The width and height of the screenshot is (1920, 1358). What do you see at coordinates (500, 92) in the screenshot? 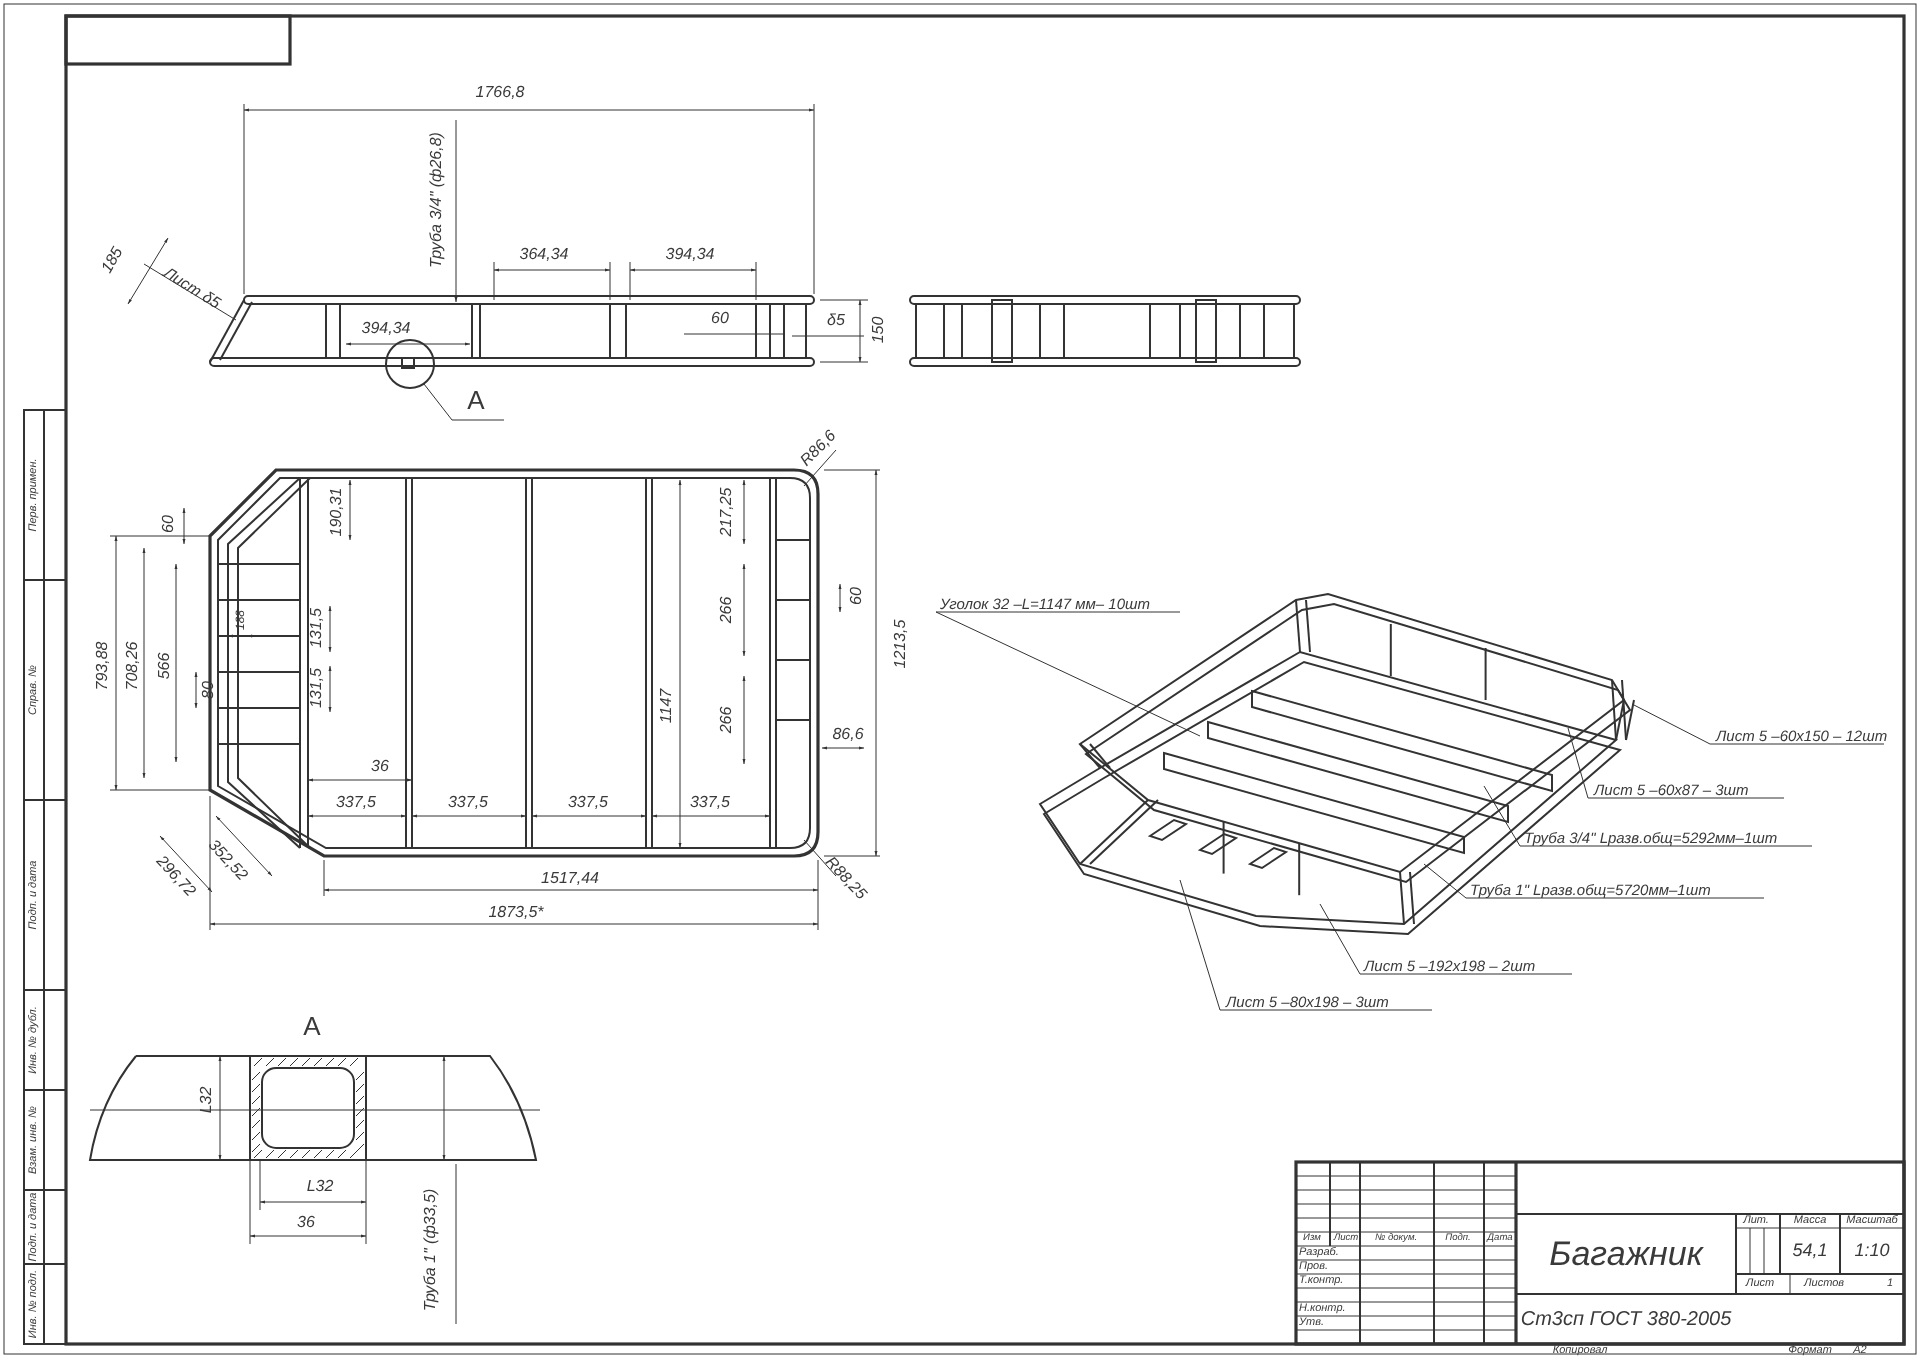
I see `dimension-label: 1766,8` at bounding box center [500, 92].